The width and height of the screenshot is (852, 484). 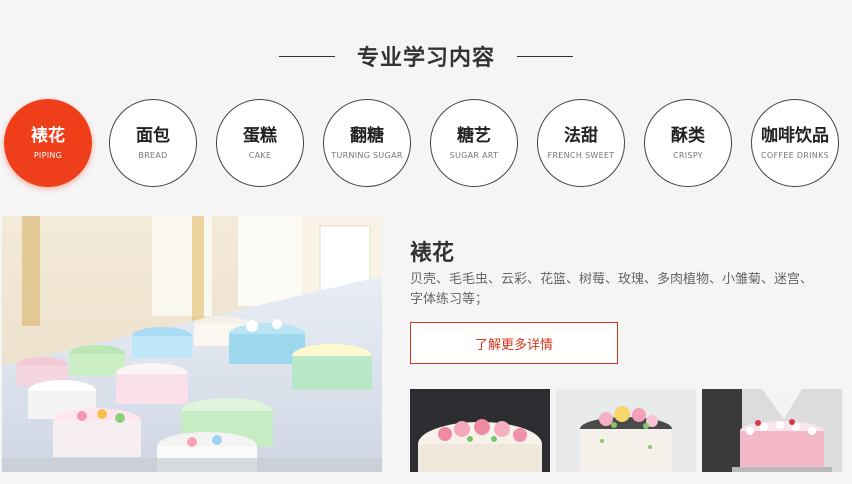 What do you see at coordinates (581, 155) in the screenshot?
I see `tab-sublabel: FRENCH SWEET` at bounding box center [581, 155].